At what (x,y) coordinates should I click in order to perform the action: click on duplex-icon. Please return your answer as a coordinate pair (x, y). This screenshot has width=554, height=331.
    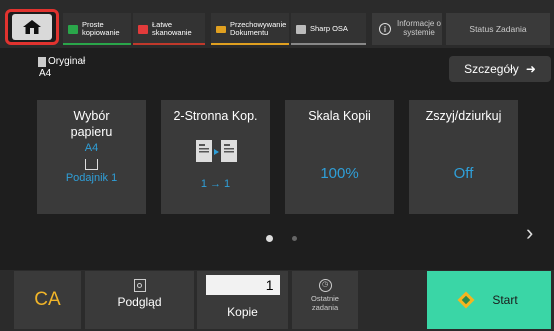
    Looking at the image, I should click on (216, 150).